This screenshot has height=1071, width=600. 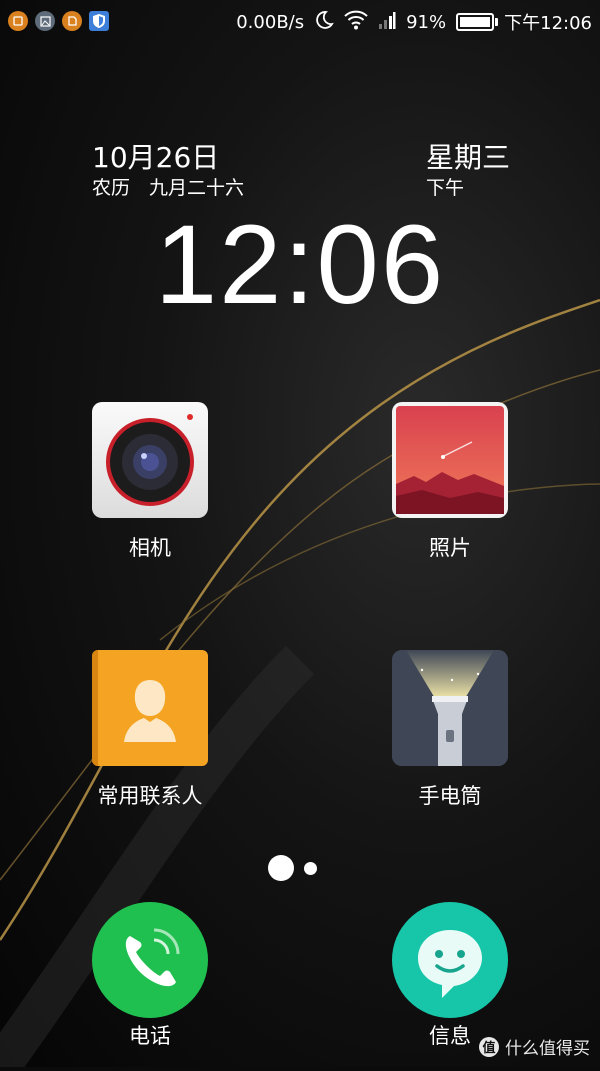 What do you see at coordinates (150, 548) in the screenshot?
I see `app-label: 相机` at bounding box center [150, 548].